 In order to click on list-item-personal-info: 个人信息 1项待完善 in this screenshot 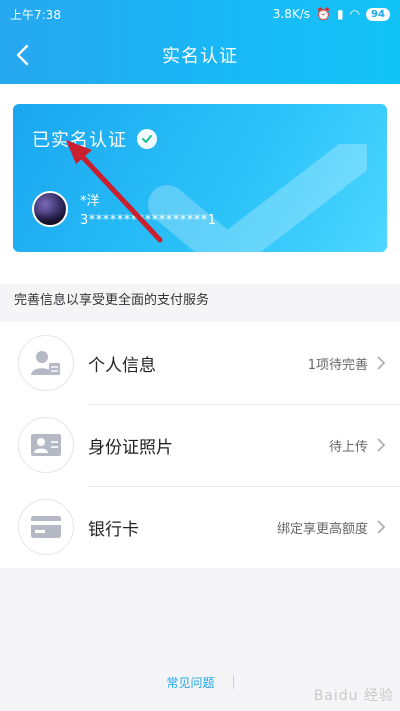, I will do `click(200, 363)`.